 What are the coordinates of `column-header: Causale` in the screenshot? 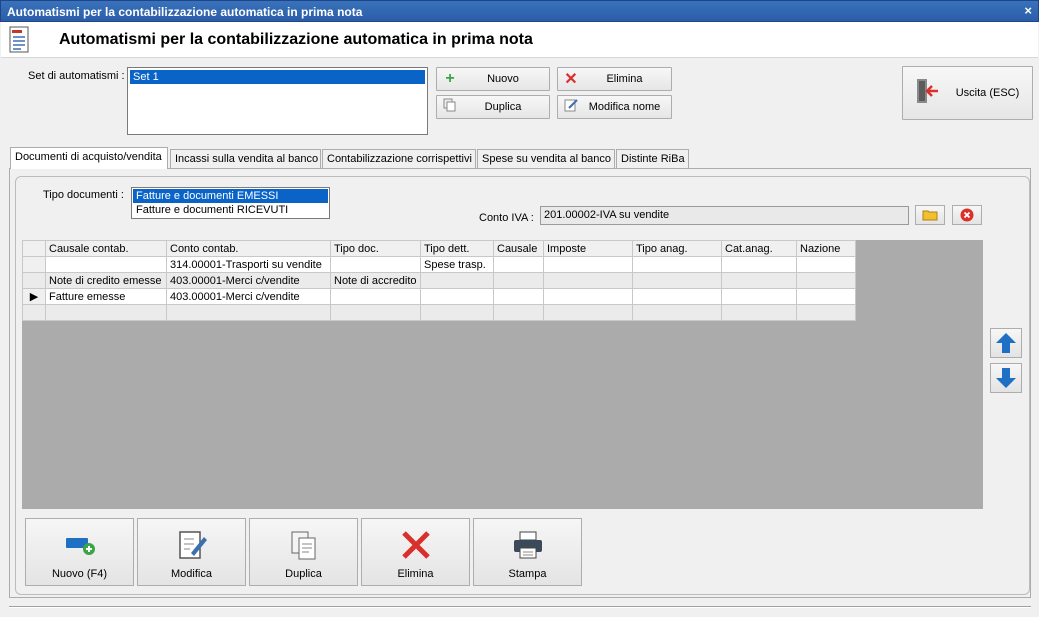 It's located at (518, 248).